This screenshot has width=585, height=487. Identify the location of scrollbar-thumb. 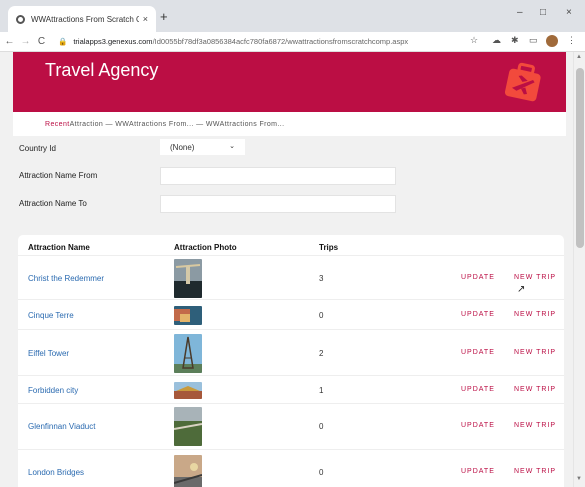
(580, 158).